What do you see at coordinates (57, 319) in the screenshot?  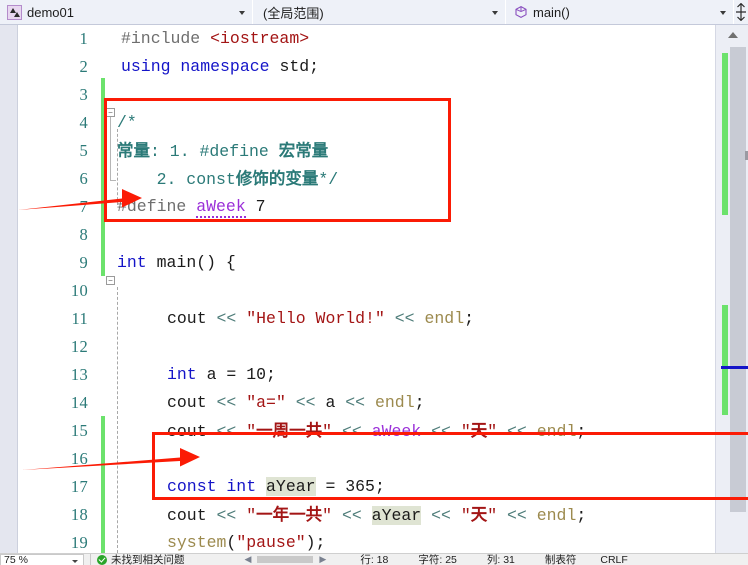 I see `line-number-row: 11` at bounding box center [57, 319].